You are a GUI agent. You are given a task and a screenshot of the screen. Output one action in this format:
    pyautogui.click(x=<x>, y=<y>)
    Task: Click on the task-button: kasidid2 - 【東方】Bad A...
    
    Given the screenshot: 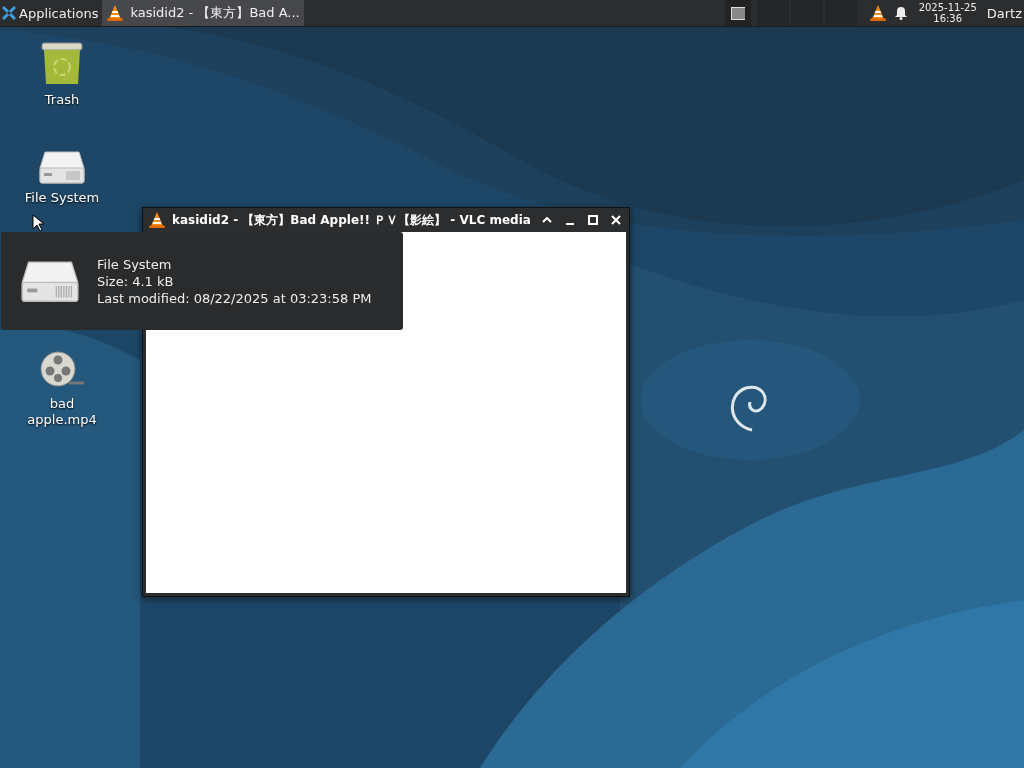 What is the action you would take?
    pyautogui.click(x=203, y=13)
    